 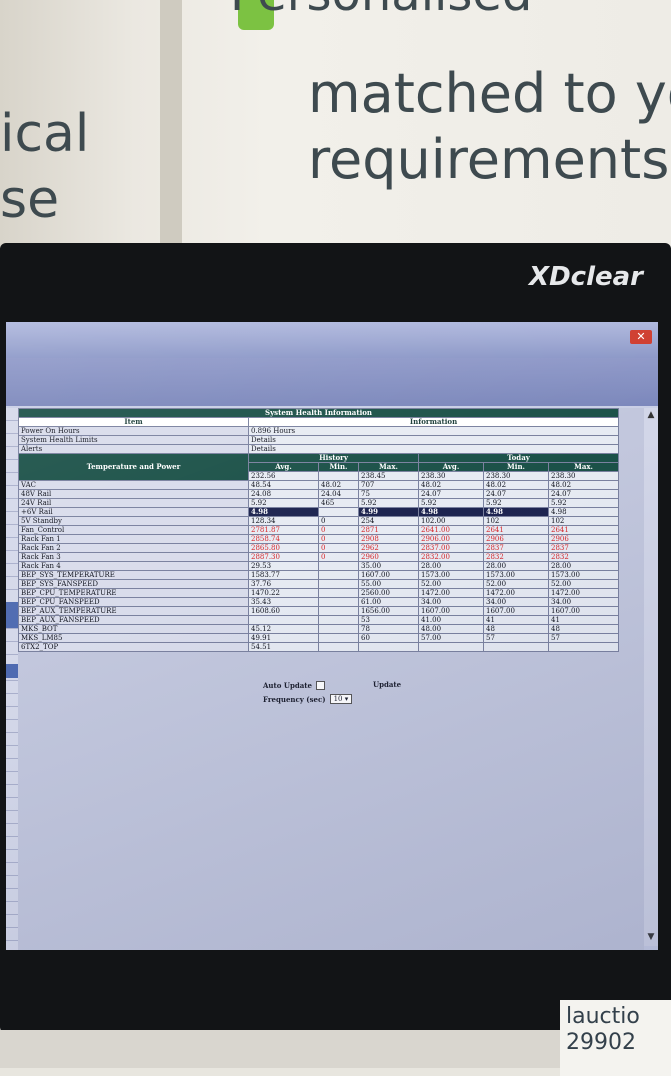 I want to click on scroll-down-icon: ▼, so click(x=651, y=938).